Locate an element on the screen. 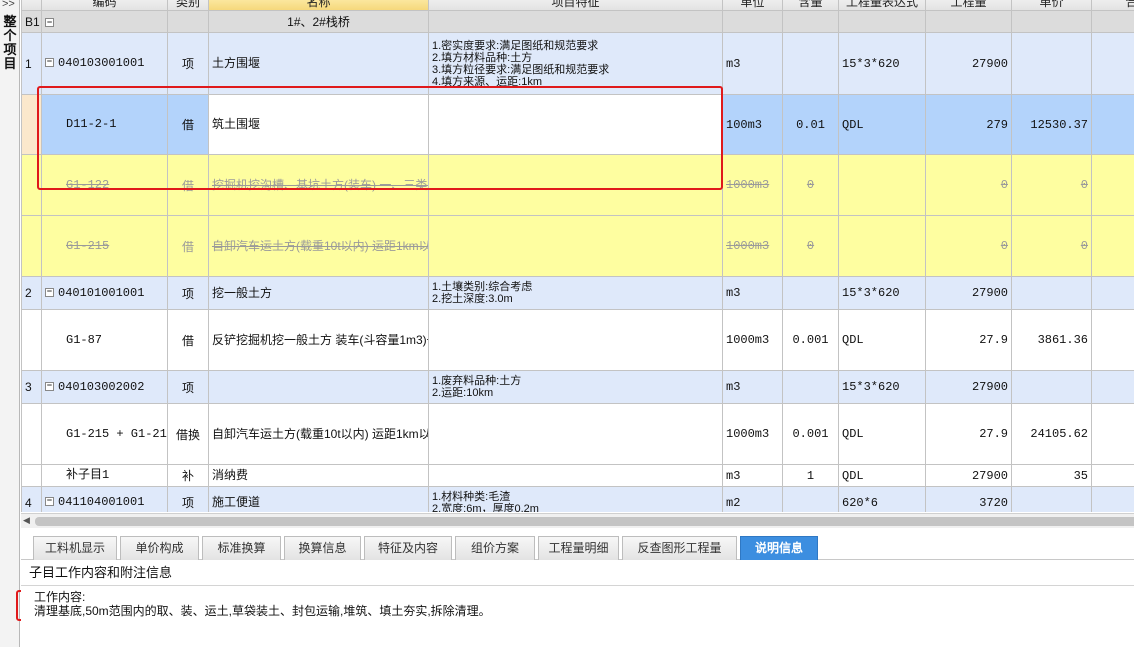 The image size is (1134, 647). content-cell: 0 is located at coordinates (810, 246).